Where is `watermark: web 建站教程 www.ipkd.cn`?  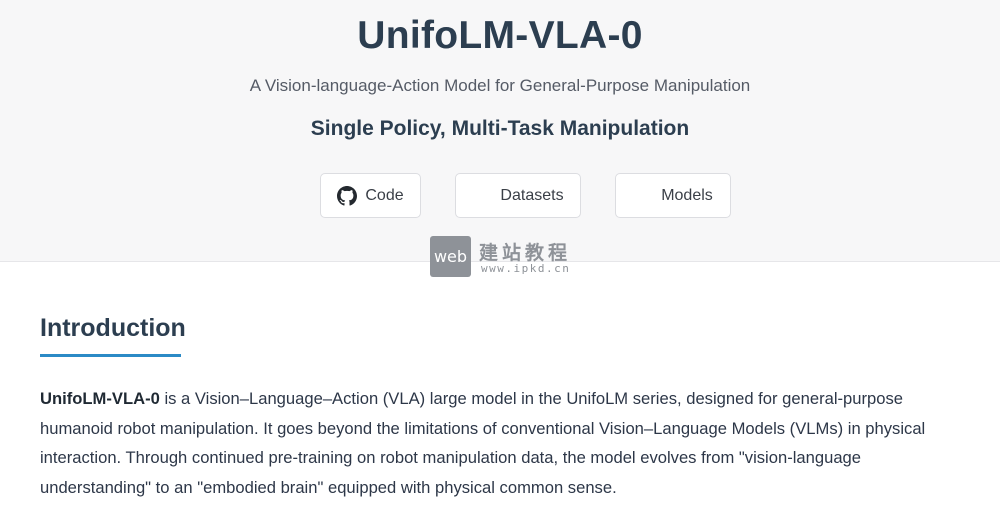
watermark: web 建站教程 www.ipkd.cn is located at coordinates (502, 257).